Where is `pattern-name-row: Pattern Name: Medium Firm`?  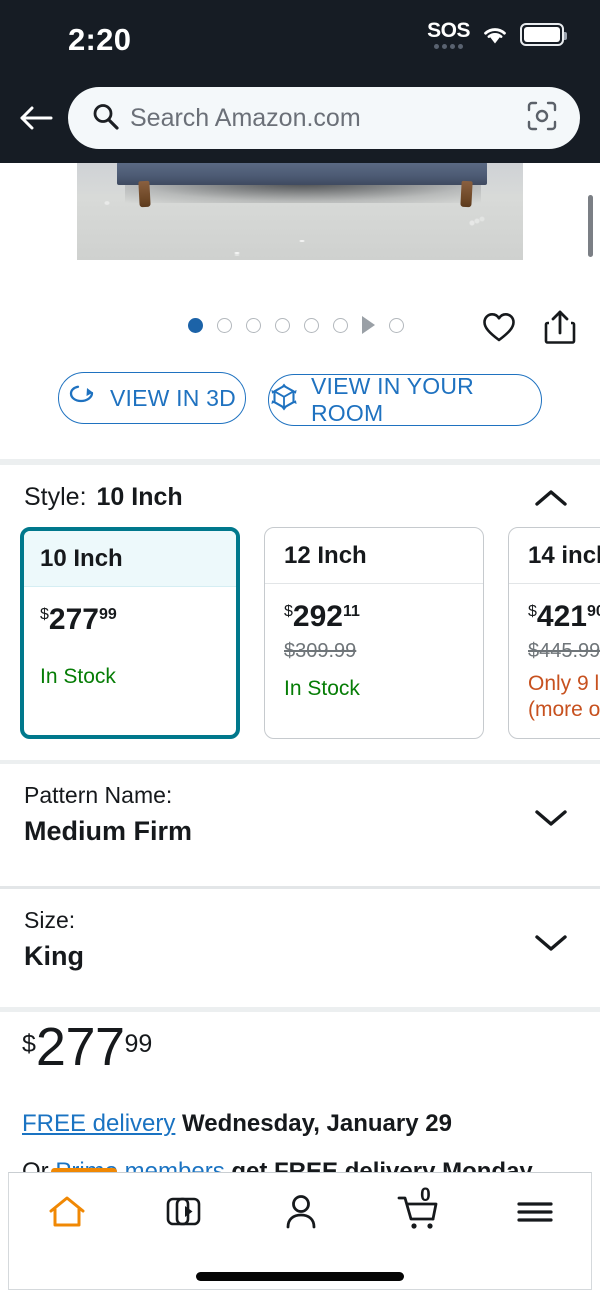 pattern-name-row: Pattern Name: Medium Firm is located at coordinates (300, 825).